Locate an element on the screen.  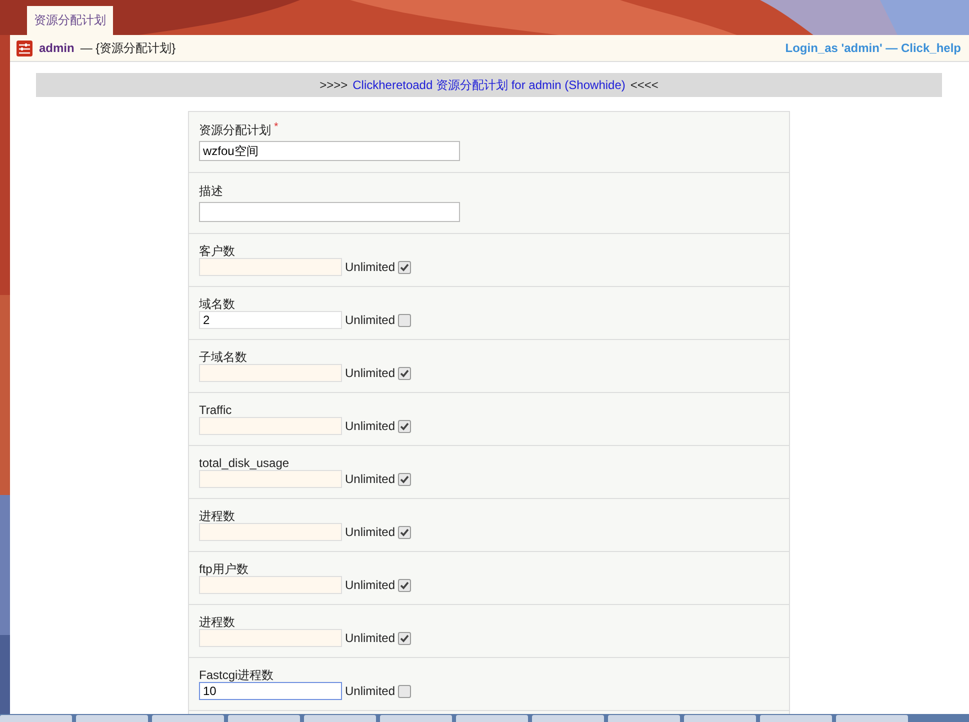
page-title: — {资源分配计划} is located at coordinates (128, 48).